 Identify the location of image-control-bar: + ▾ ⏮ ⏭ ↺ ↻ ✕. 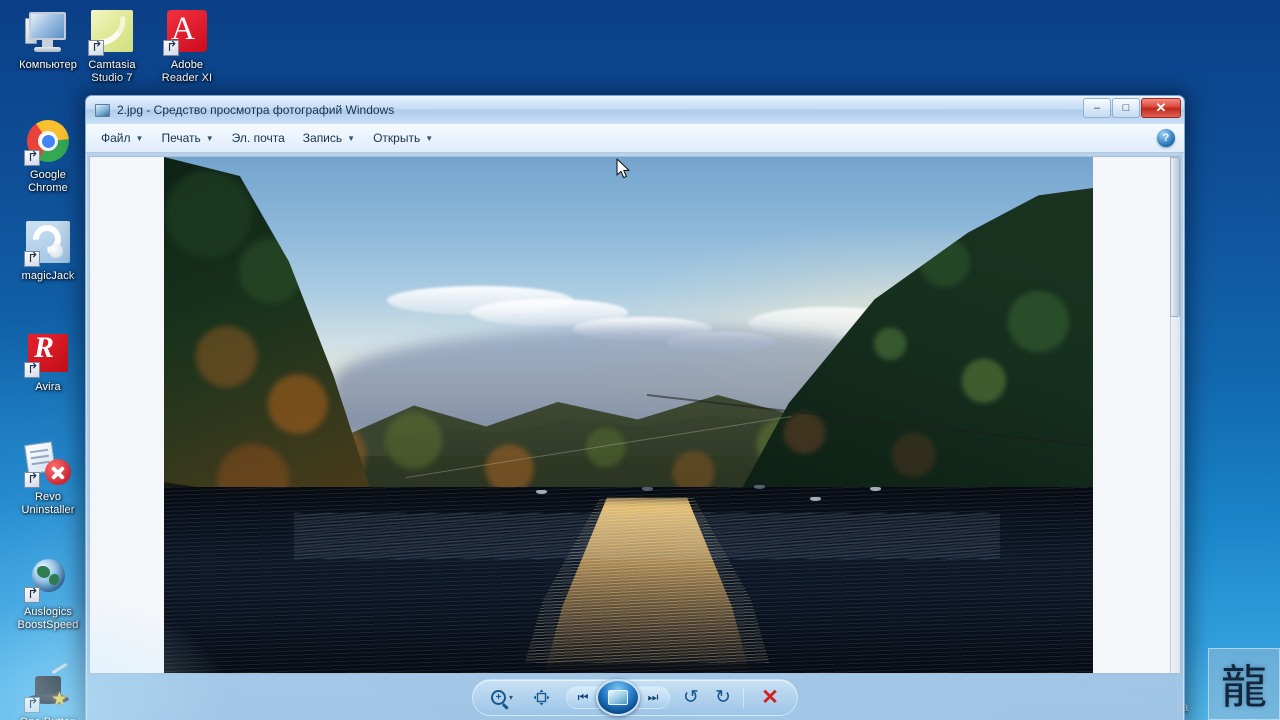
(635, 697).